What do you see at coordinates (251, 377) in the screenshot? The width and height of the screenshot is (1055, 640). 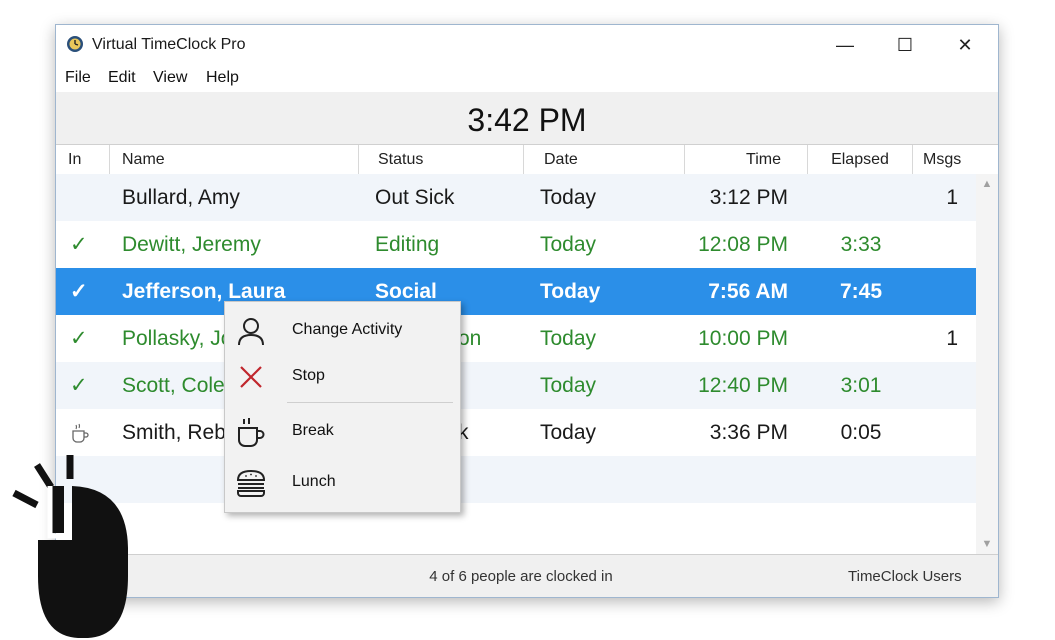 I see `red-x-icon` at bounding box center [251, 377].